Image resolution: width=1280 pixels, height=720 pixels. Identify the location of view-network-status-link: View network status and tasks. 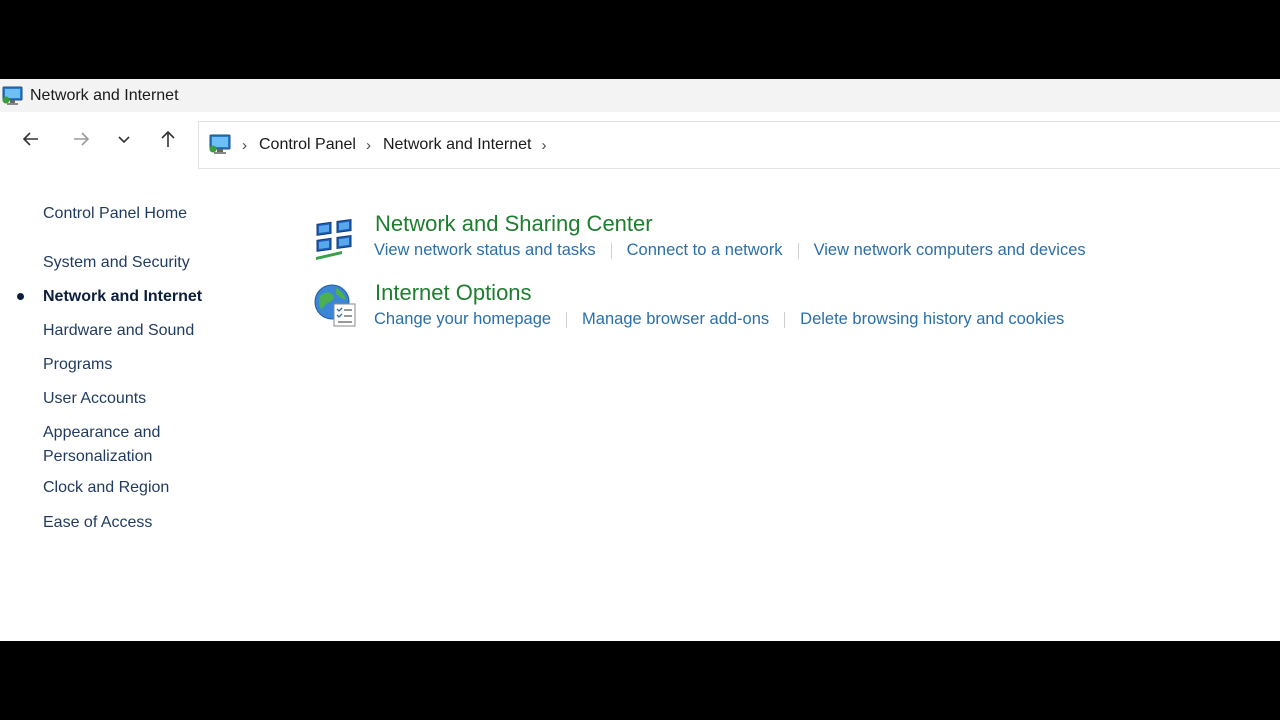
(485, 250).